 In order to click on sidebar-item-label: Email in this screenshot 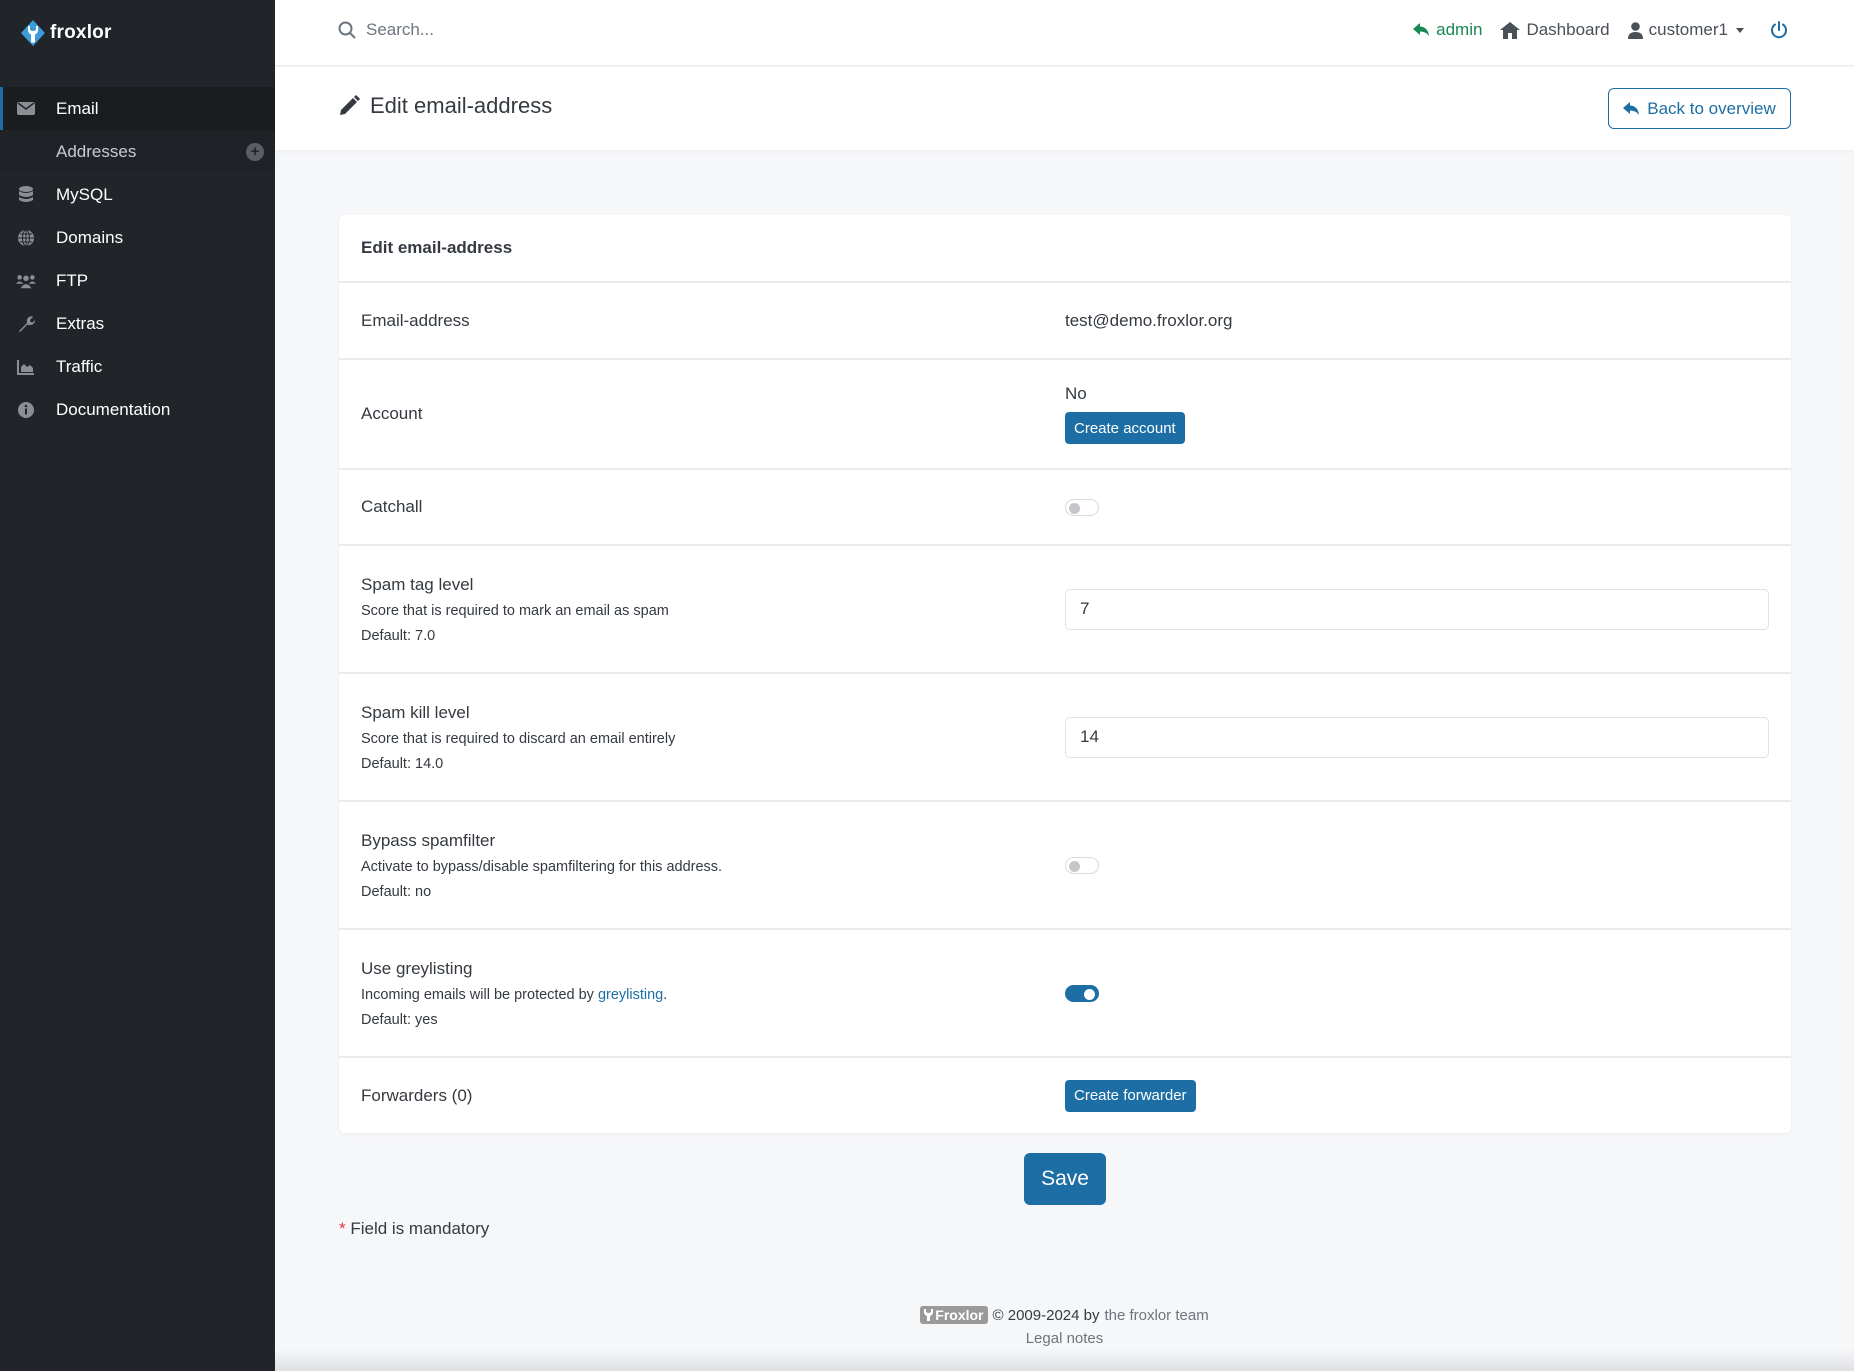, I will do `click(77, 108)`.